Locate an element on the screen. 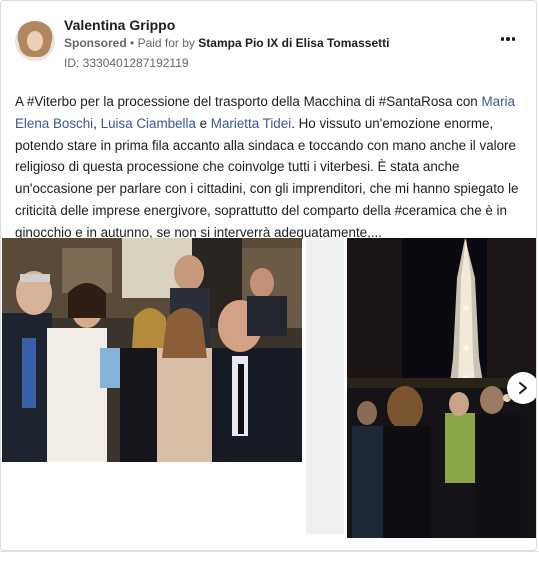 This screenshot has width=539, height=561. author-avatar is located at coordinates (35, 41).